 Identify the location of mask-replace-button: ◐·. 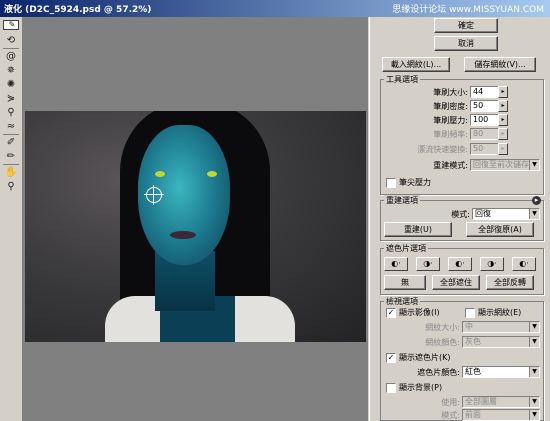
(396, 264).